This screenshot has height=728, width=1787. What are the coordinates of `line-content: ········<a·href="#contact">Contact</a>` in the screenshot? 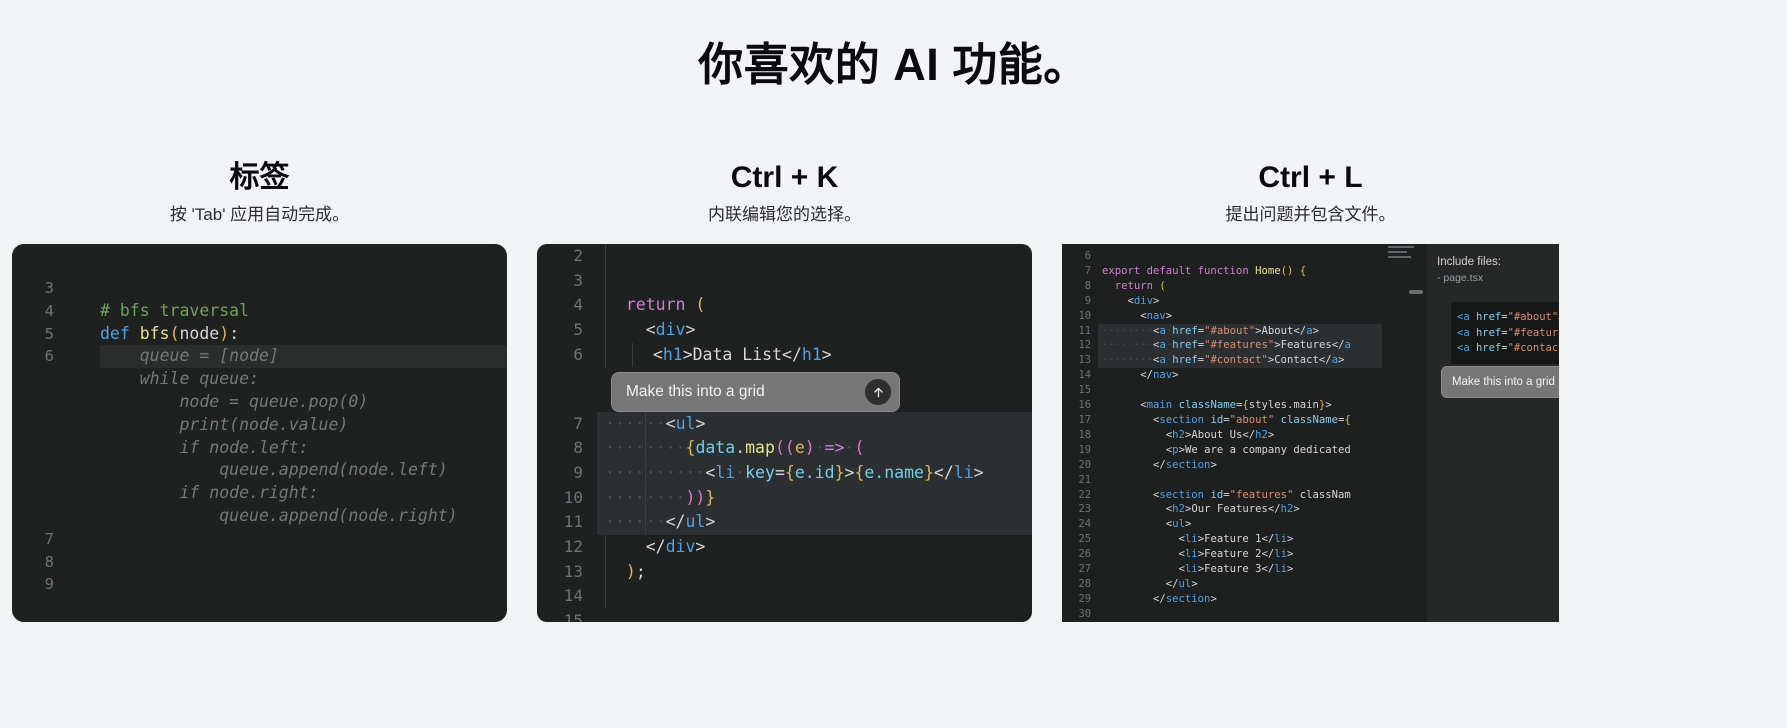 It's located at (1223, 360).